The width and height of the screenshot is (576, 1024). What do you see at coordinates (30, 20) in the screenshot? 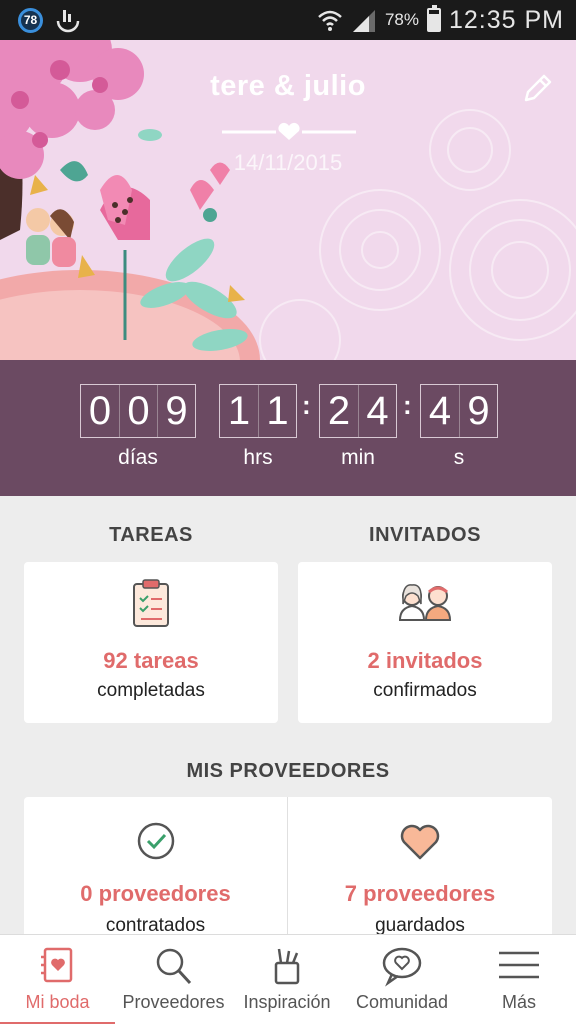
I see `notification-badge: 78` at bounding box center [30, 20].